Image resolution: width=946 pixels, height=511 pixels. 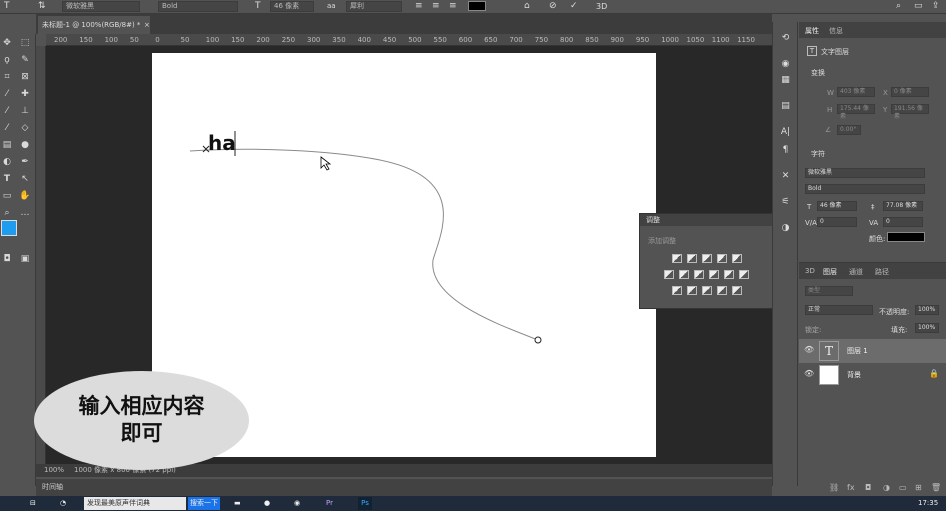 What do you see at coordinates (837, 206) in the screenshot?
I see `char-font-size: 46 像素` at bounding box center [837, 206].